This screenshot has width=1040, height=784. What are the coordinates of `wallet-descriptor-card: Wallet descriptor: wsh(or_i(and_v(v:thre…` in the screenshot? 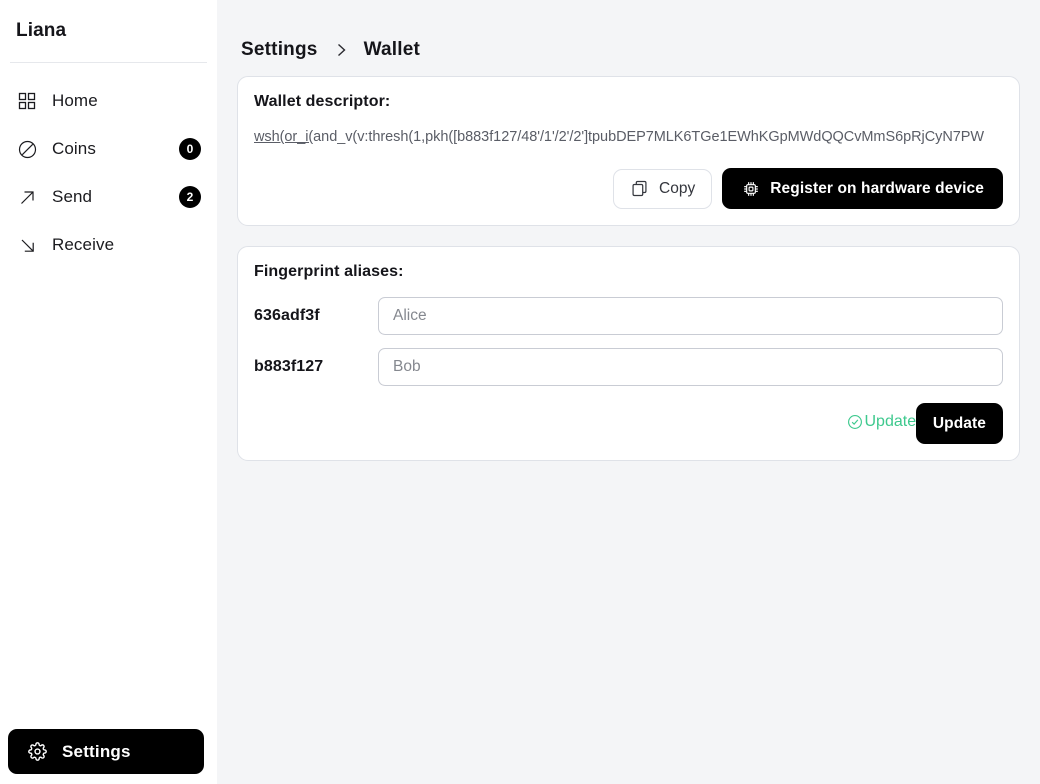 It's located at (628, 151).